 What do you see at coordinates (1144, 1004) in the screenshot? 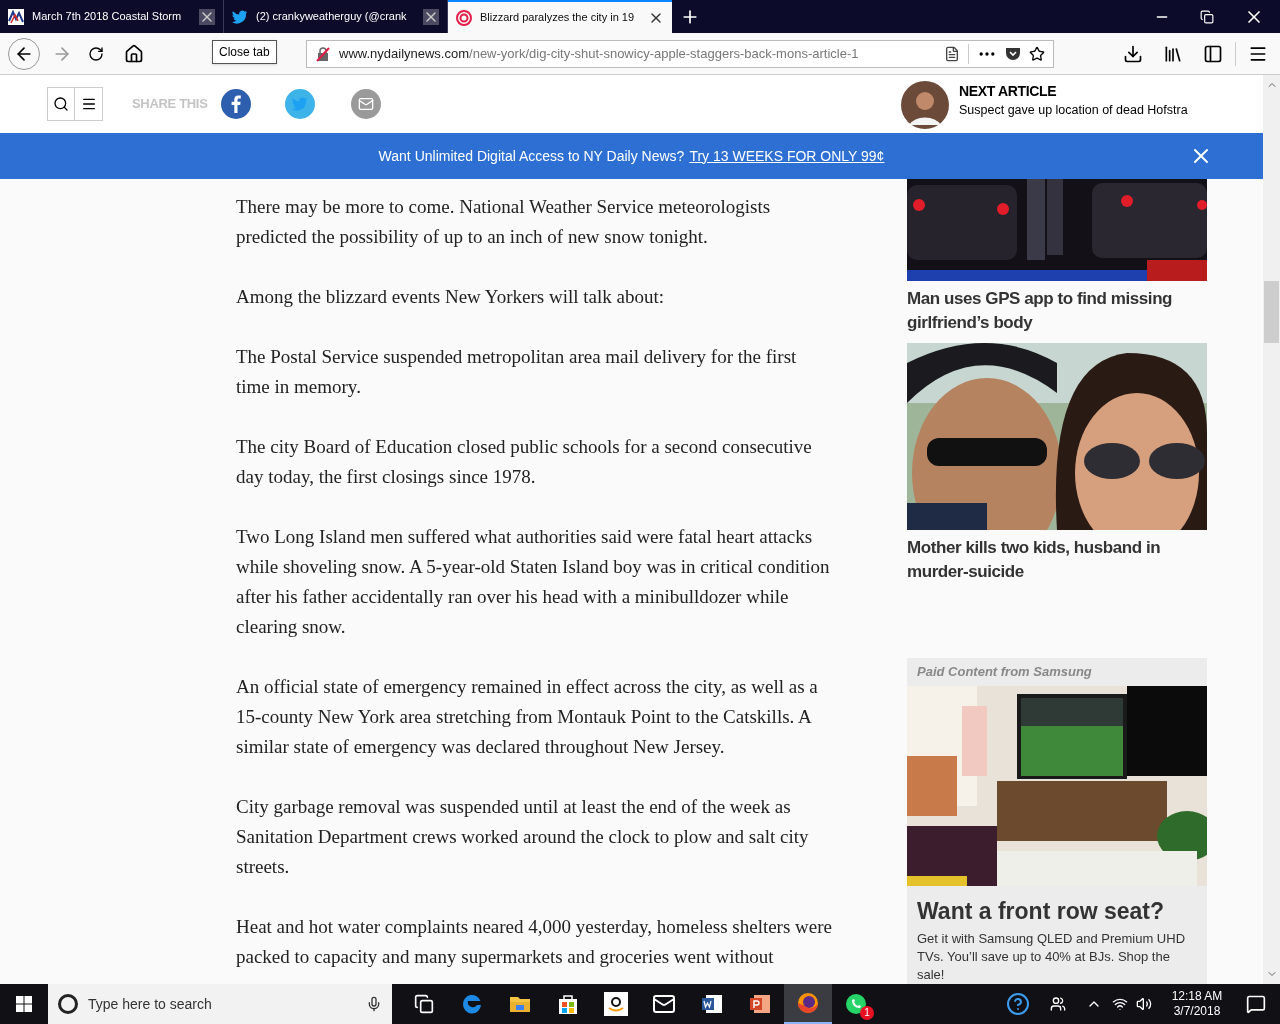
I see `speaker-icon` at bounding box center [1144, 1004].